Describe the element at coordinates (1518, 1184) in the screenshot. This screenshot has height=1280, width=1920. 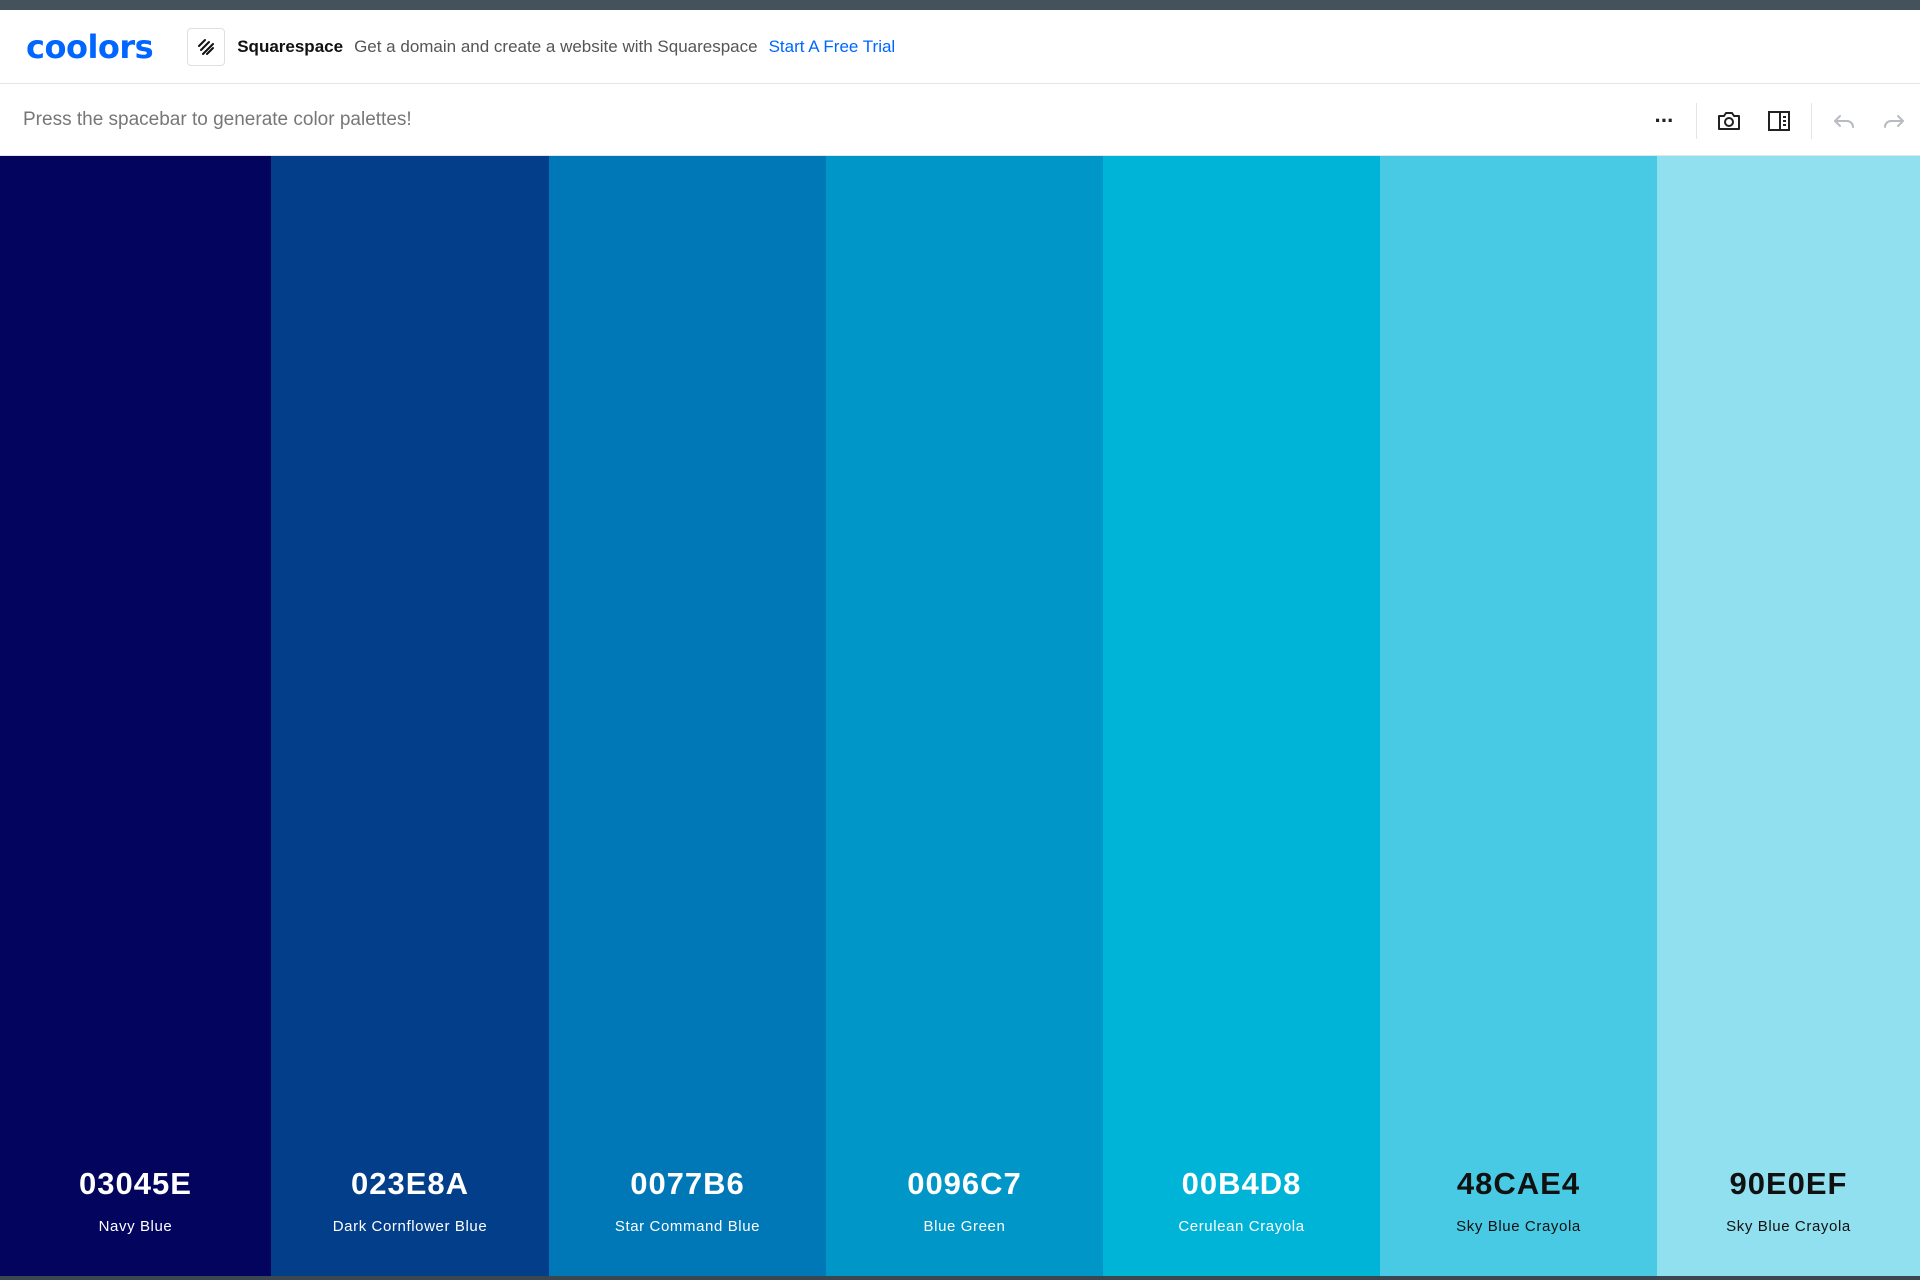
I see `color-hex-code: 48CAE4` at that location.